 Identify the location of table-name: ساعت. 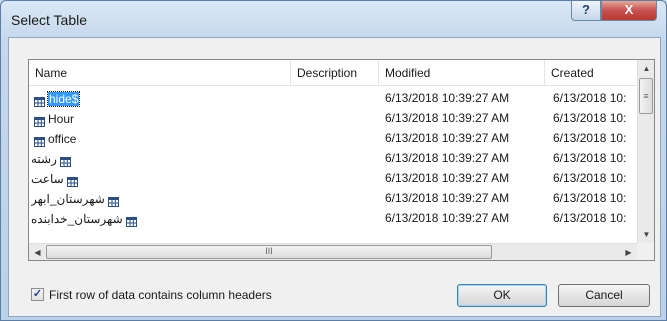
(47, 178).